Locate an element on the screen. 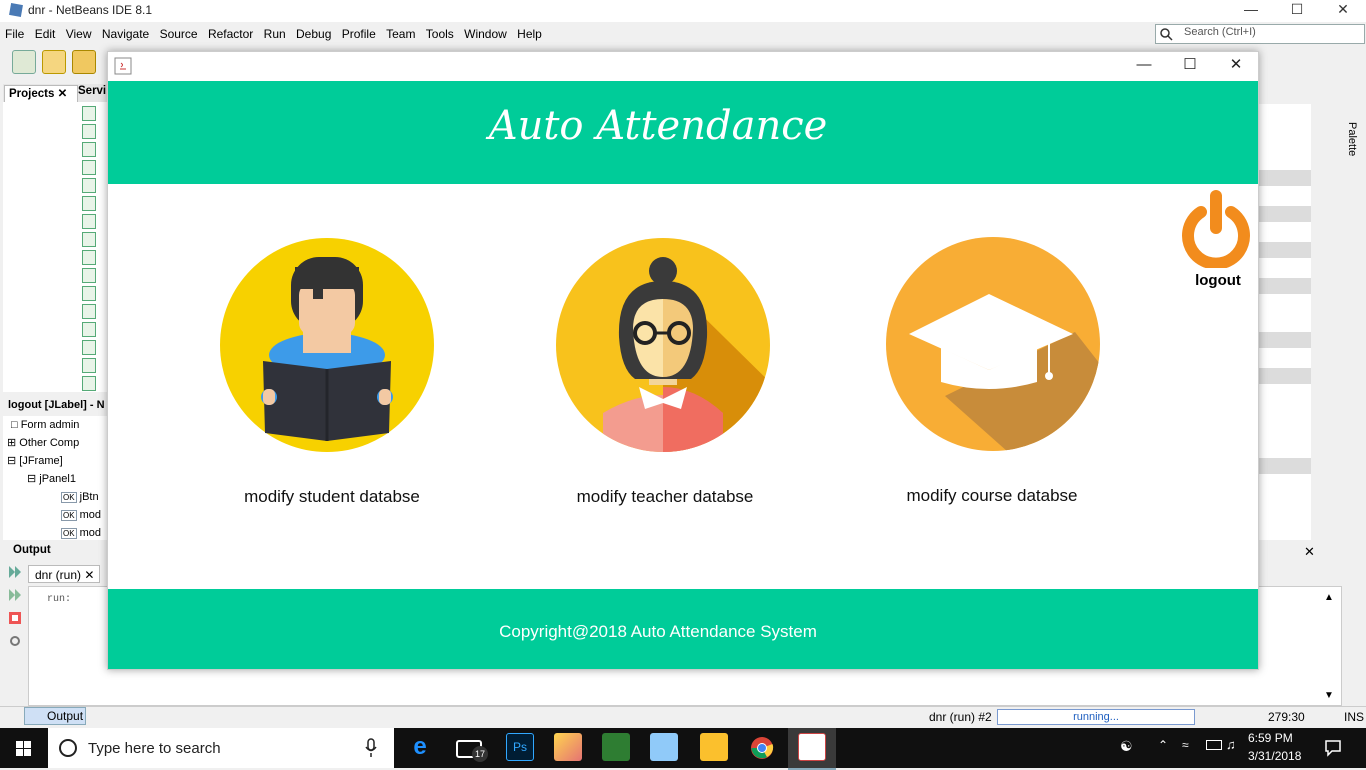  netbeans-logo-icon is located at coordinates (16, 10).